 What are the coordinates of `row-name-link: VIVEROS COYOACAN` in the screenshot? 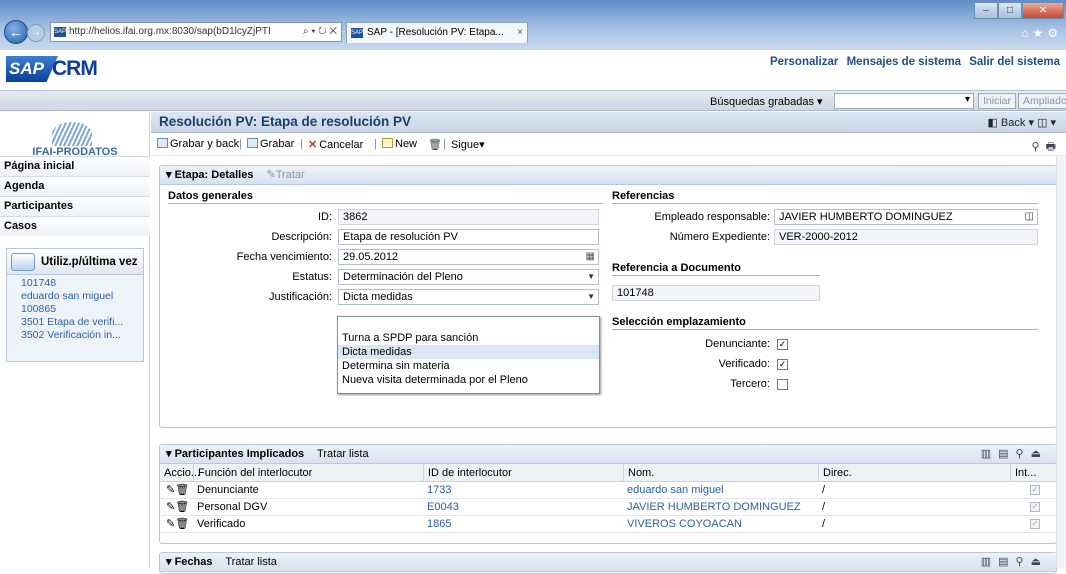 It's located at (682, 524).